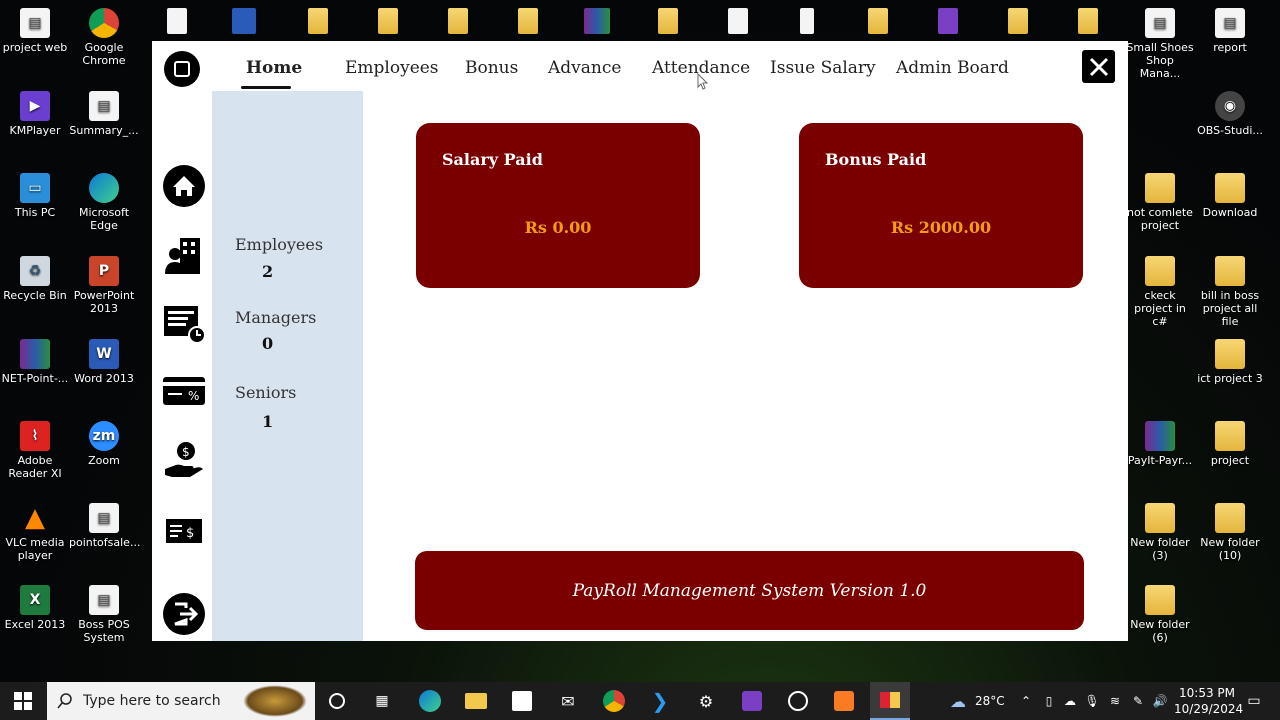 This screenshot has height=720, width=1280. What do you see at coordinates (184, 461) in the screenshot?
I see `sidebar-bonus-button: $` at bounding box center [184, 461].